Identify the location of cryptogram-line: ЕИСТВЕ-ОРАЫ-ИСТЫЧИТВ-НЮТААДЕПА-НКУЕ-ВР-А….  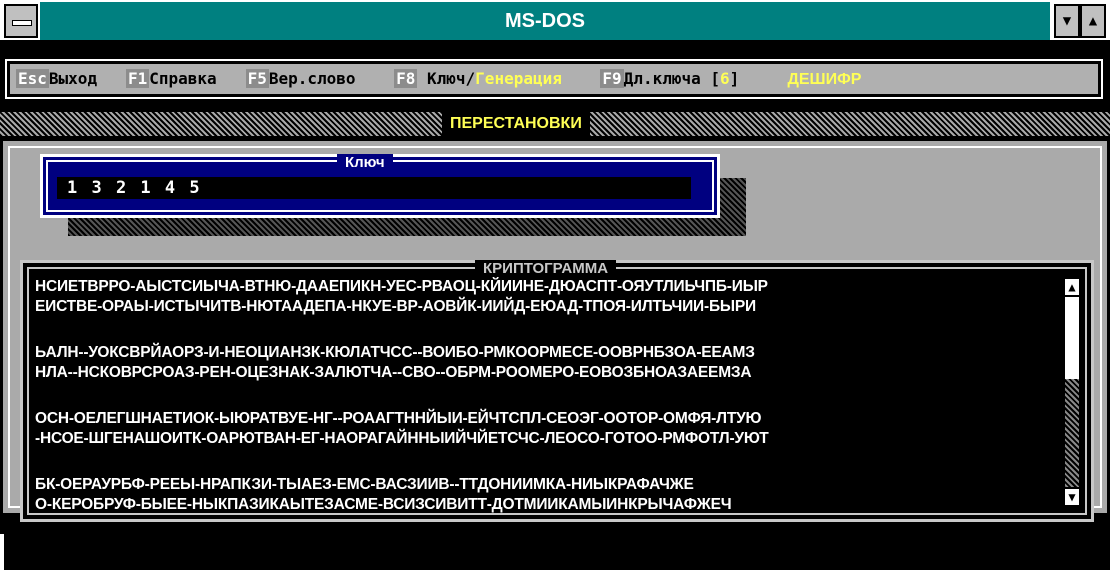
(395, 306).